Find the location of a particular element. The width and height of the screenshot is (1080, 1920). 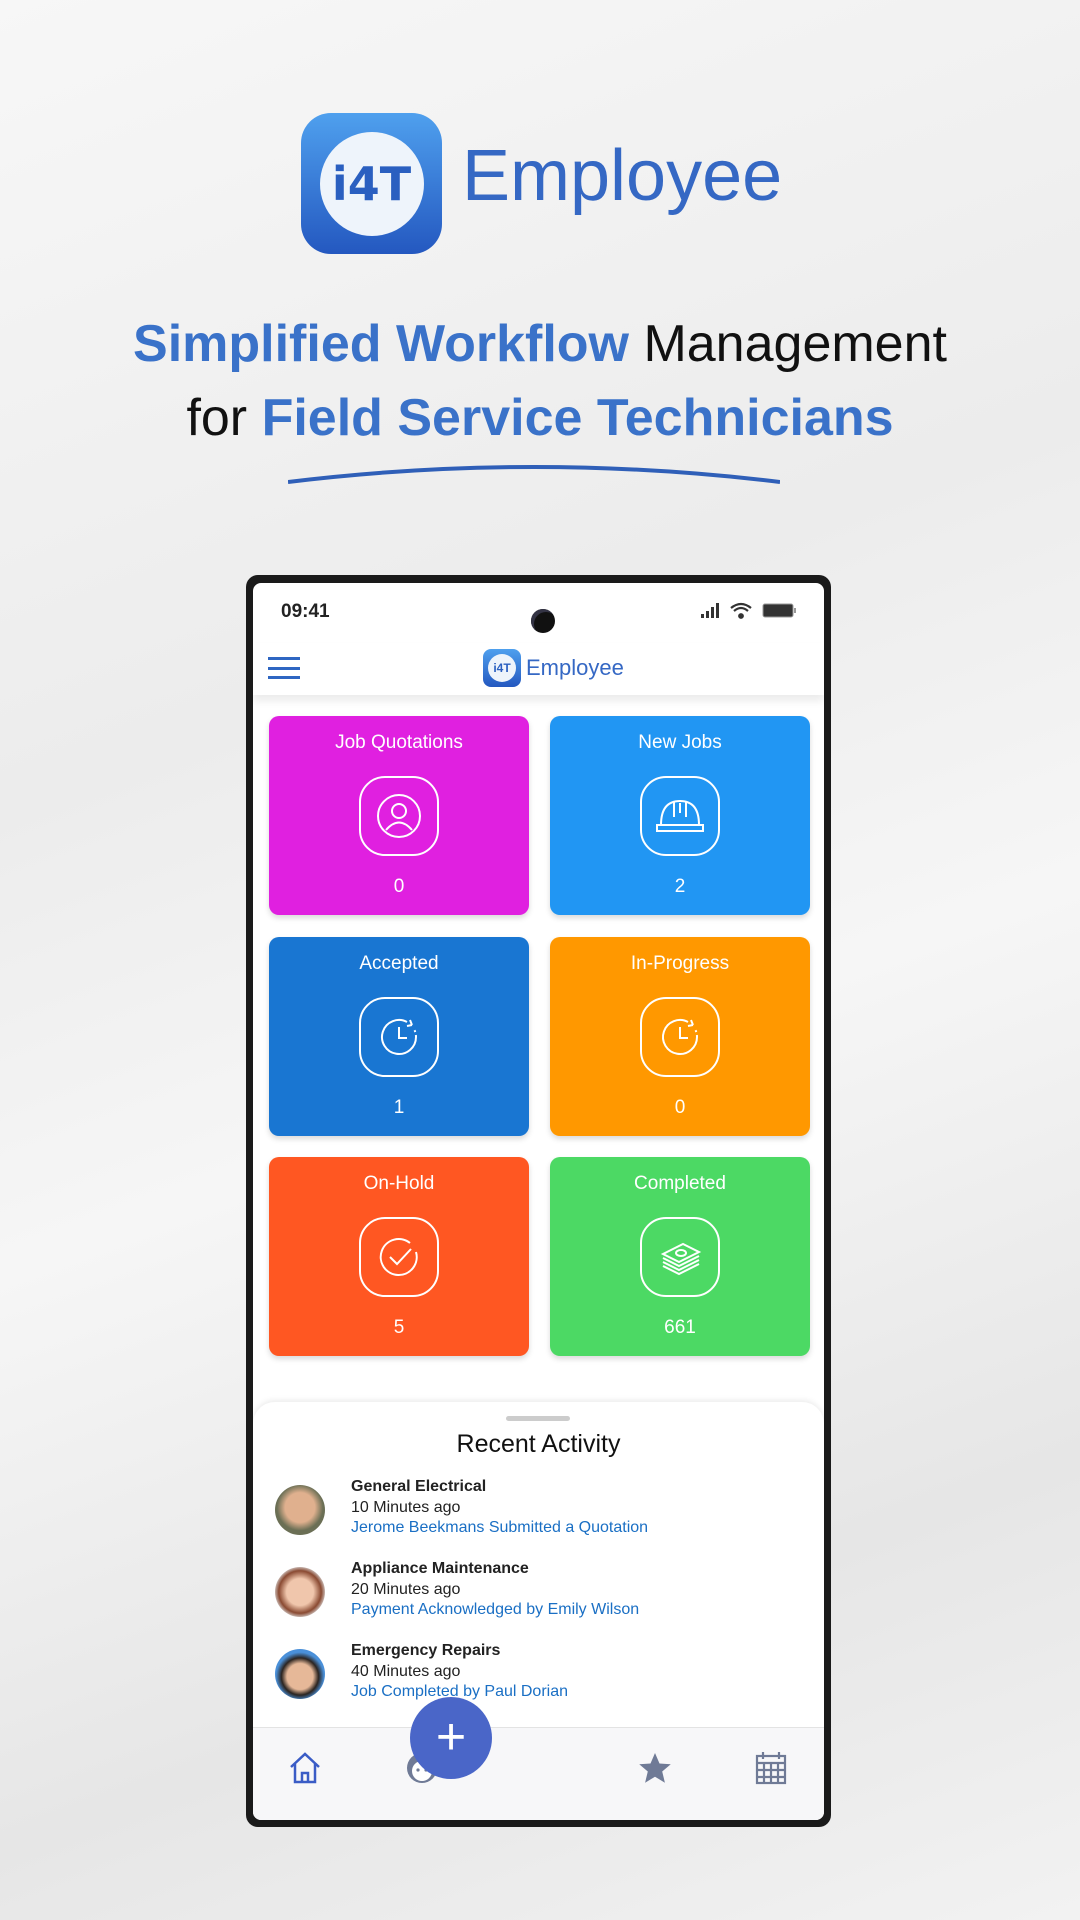

activity-detail: Jerome Beekmans Submitted a Quotation is located at coordinates (500, 1527).